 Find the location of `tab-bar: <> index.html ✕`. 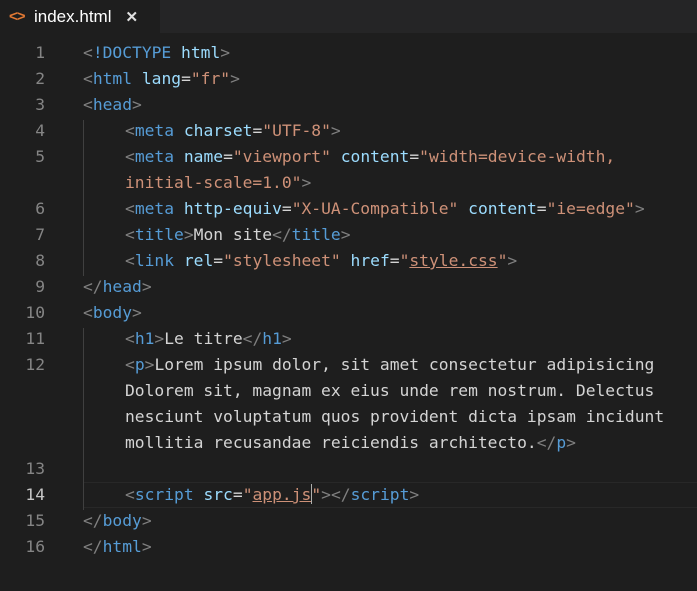

tab-bar: <> index.html ✕ is located at coordinates (348, 16).